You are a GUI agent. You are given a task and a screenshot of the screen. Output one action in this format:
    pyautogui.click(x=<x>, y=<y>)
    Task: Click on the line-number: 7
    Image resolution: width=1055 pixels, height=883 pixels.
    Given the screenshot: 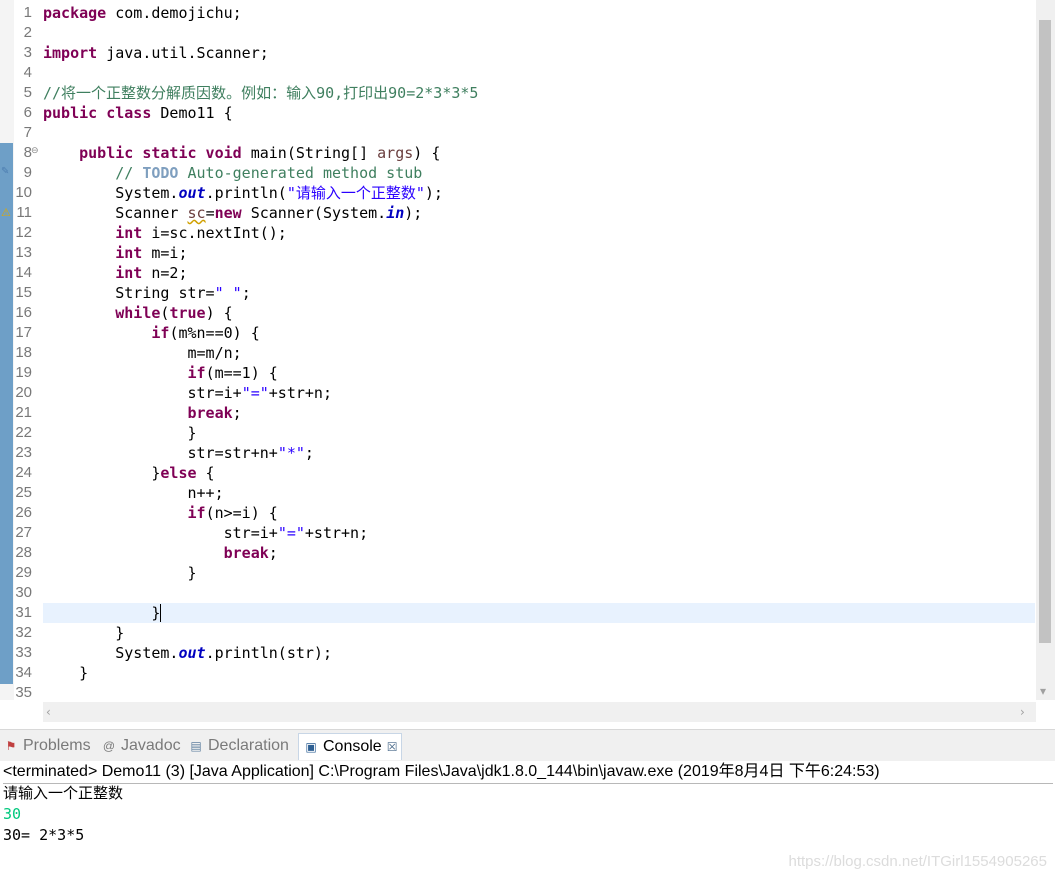 What is the action you would take?
    pyautogui.click(x=27, y=132)
    